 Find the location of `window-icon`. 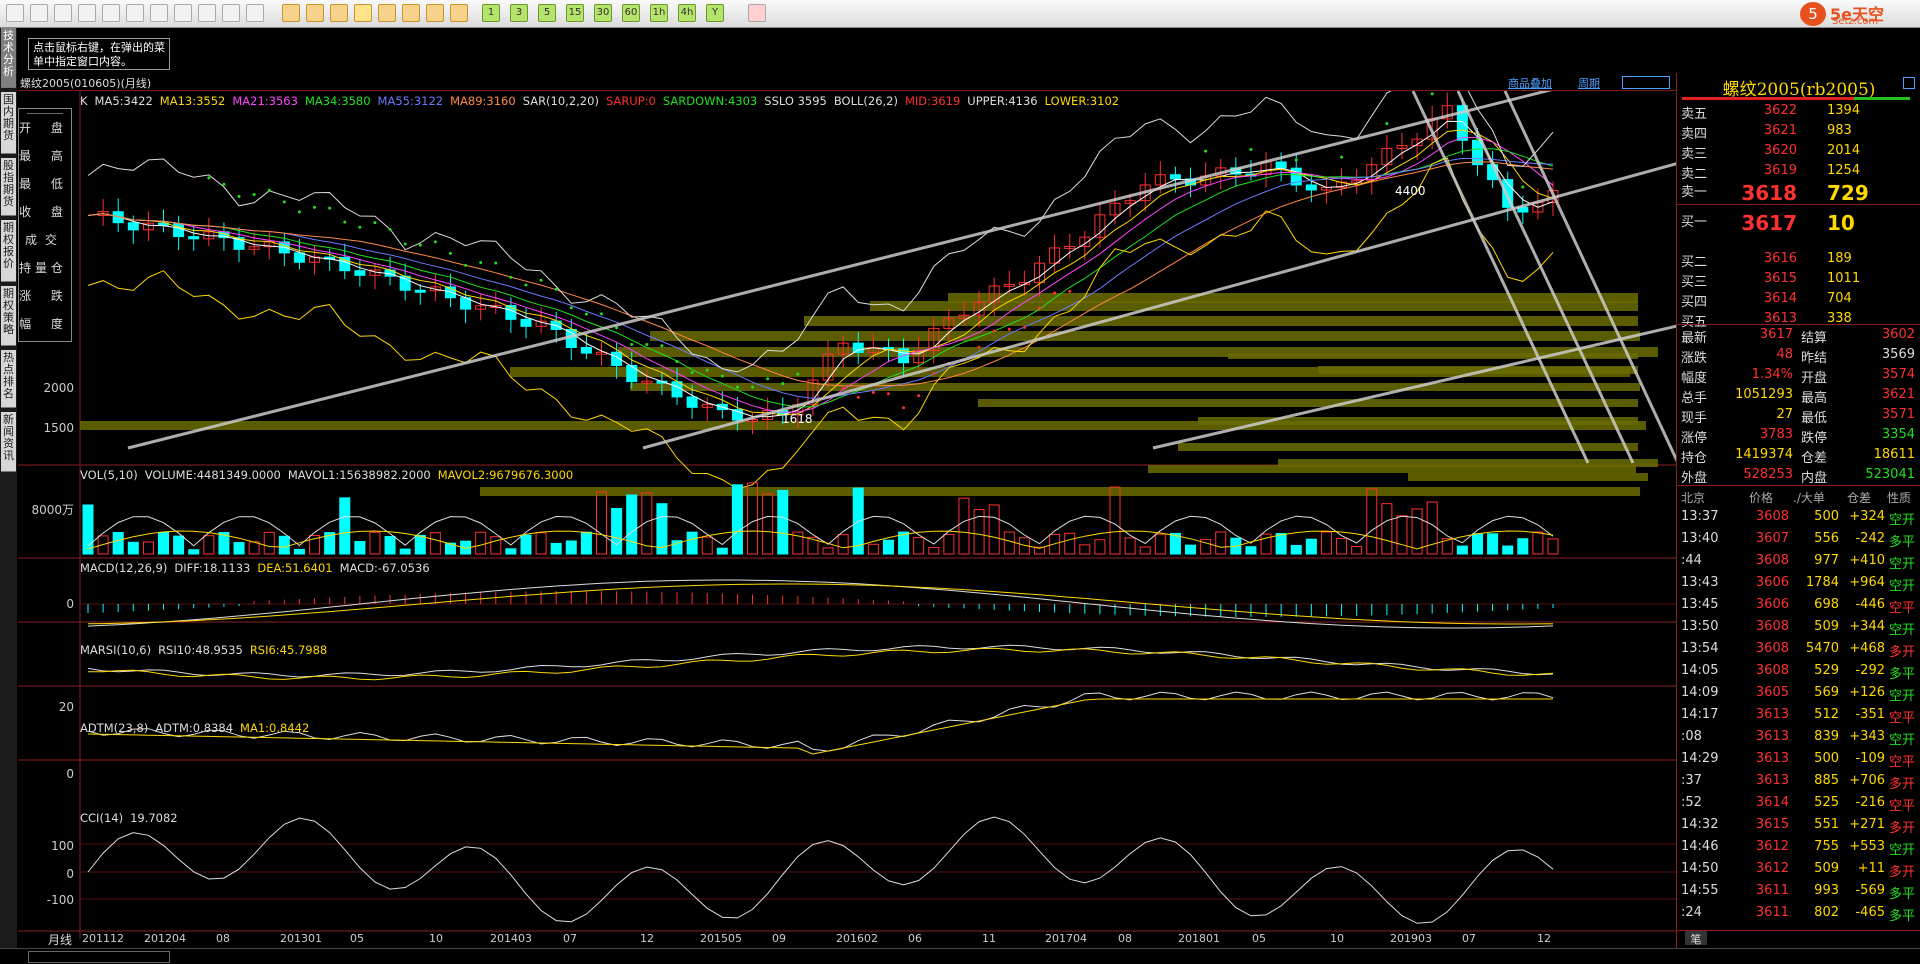

window-icon is located at coordinates (159, 13).